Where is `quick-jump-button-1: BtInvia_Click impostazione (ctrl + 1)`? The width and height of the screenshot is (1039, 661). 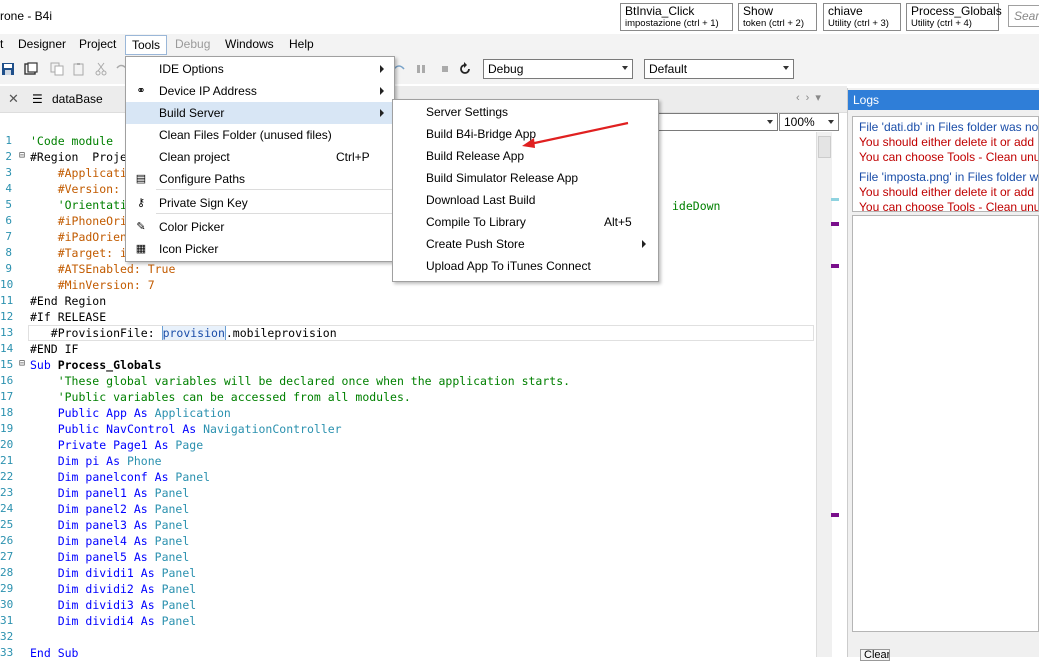
quick-jump-button-1: BtInvia_Click impostazione (ctrl + 1) is located at coordinates (676, 17).